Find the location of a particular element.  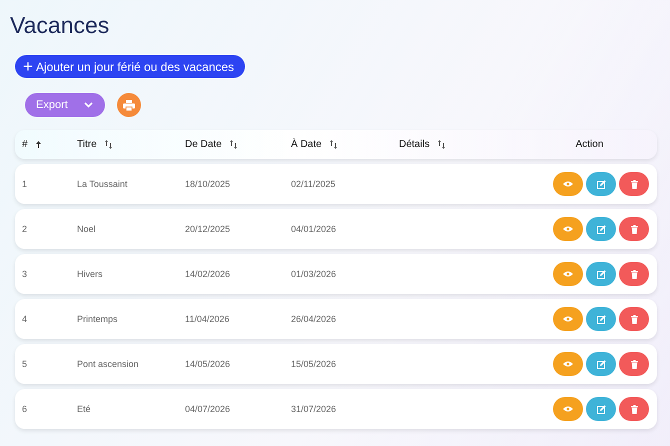

print-button is located at coordinates (128, 105).